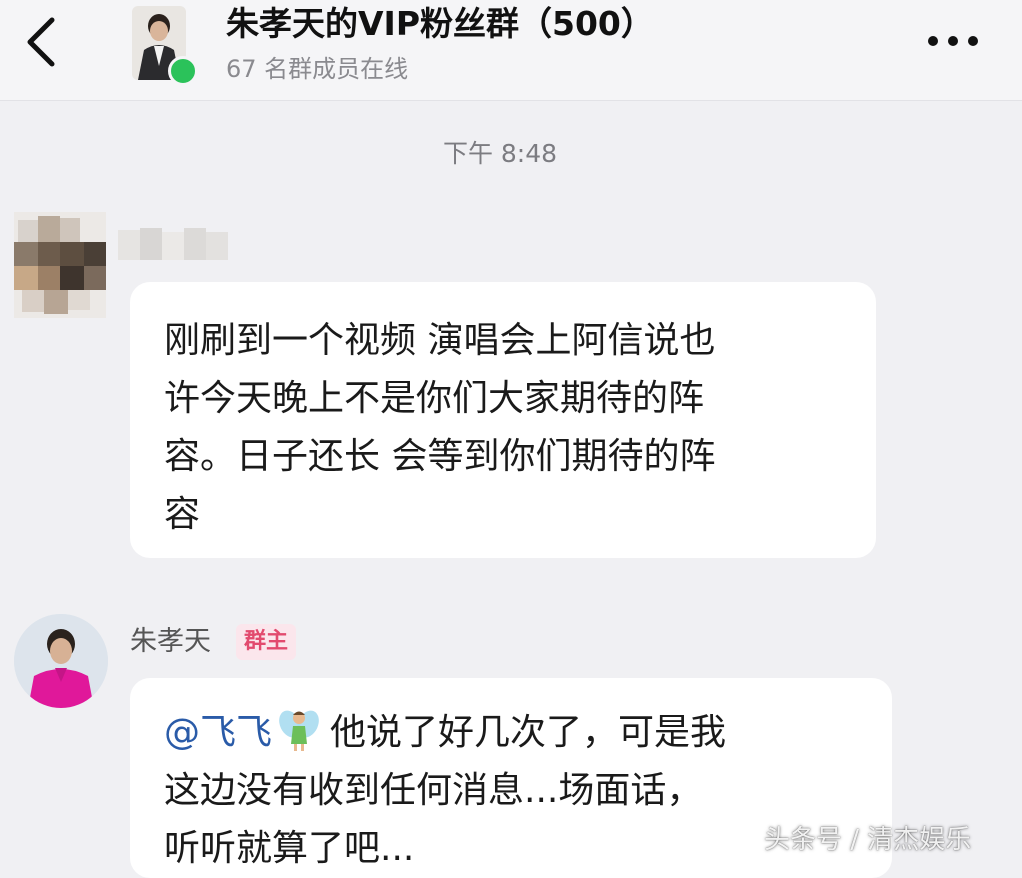  I want to click on message-line: 容, so click(182, 514).